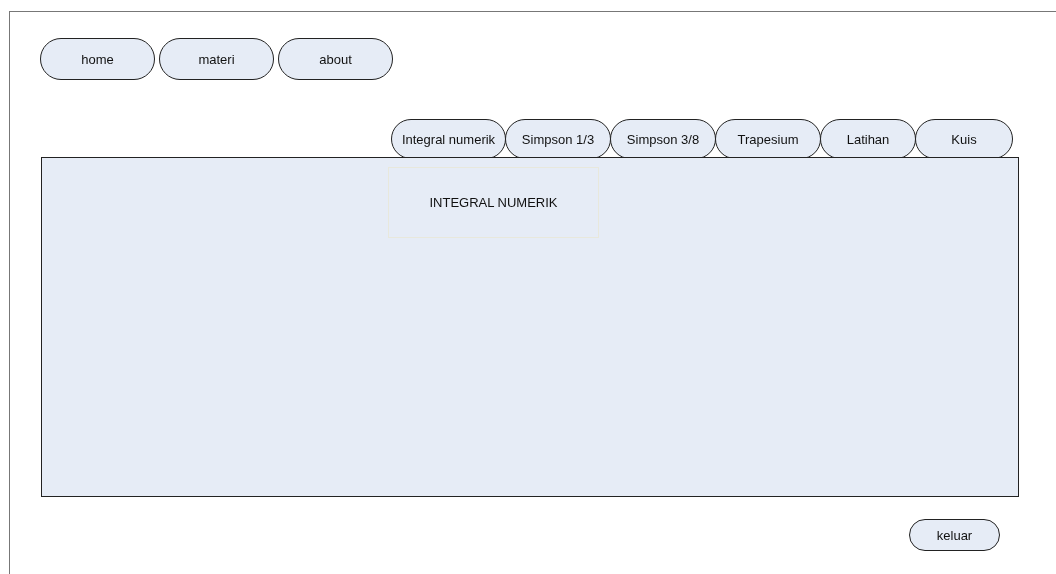  I want to click on tab: Trapesium, so click(768, 139).